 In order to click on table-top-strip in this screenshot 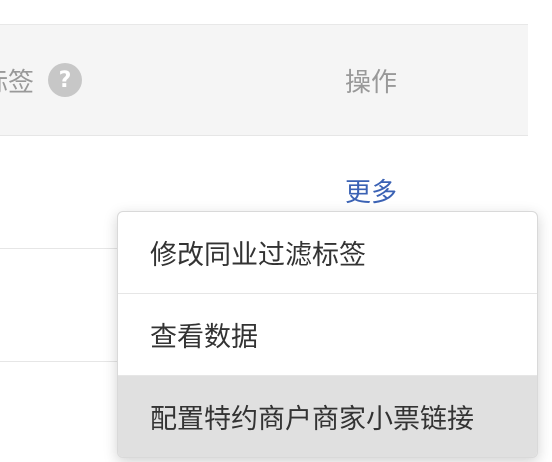, I will do `click(264, 12)`.